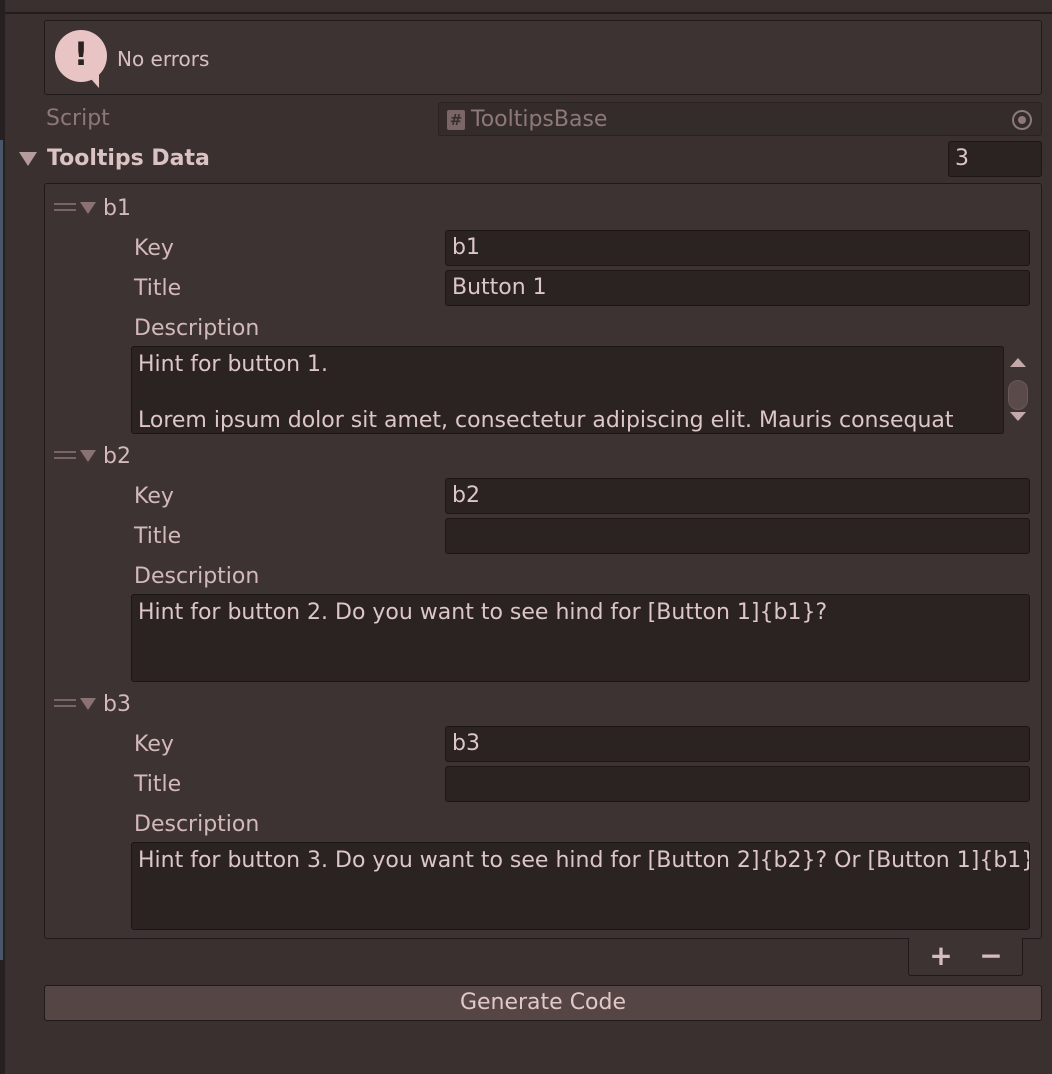 The width and height of the screenshot is (1052, 1074). What do you see at coordinates (117, 456) in the screenshot?
I see `item-header-b2: b2` at bounding box center [117, 456].